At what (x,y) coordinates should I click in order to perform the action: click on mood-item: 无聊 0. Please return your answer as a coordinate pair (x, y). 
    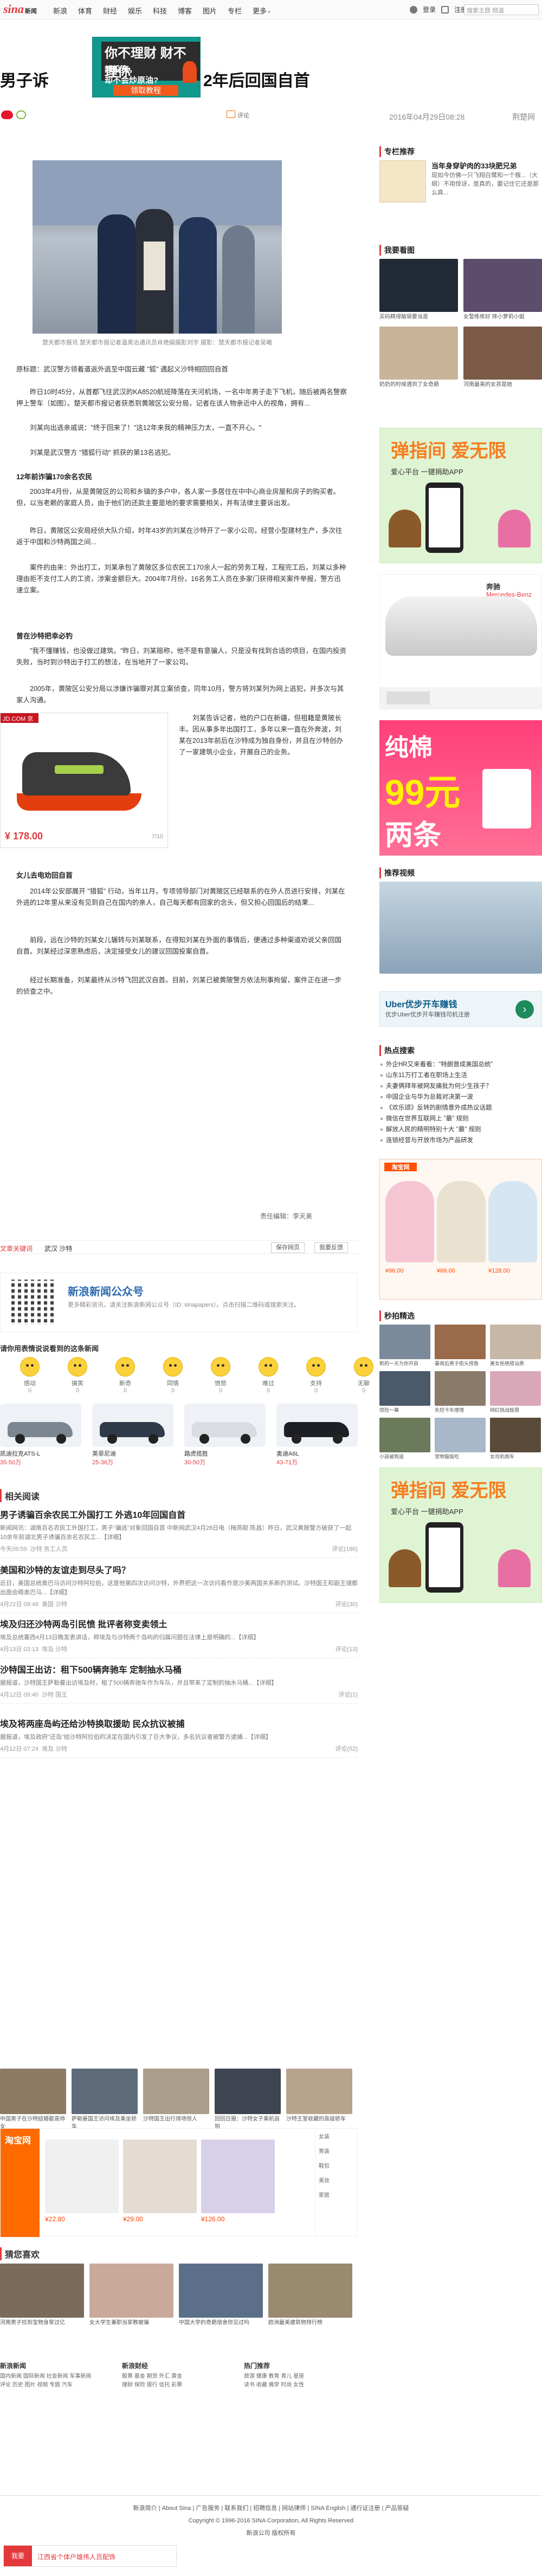
    Looking at the image, I should click on (364, 1375).